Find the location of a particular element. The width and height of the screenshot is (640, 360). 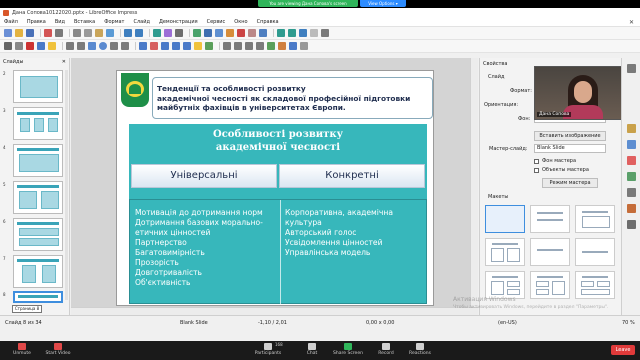

line-icon is located at coordinates (70, 46).